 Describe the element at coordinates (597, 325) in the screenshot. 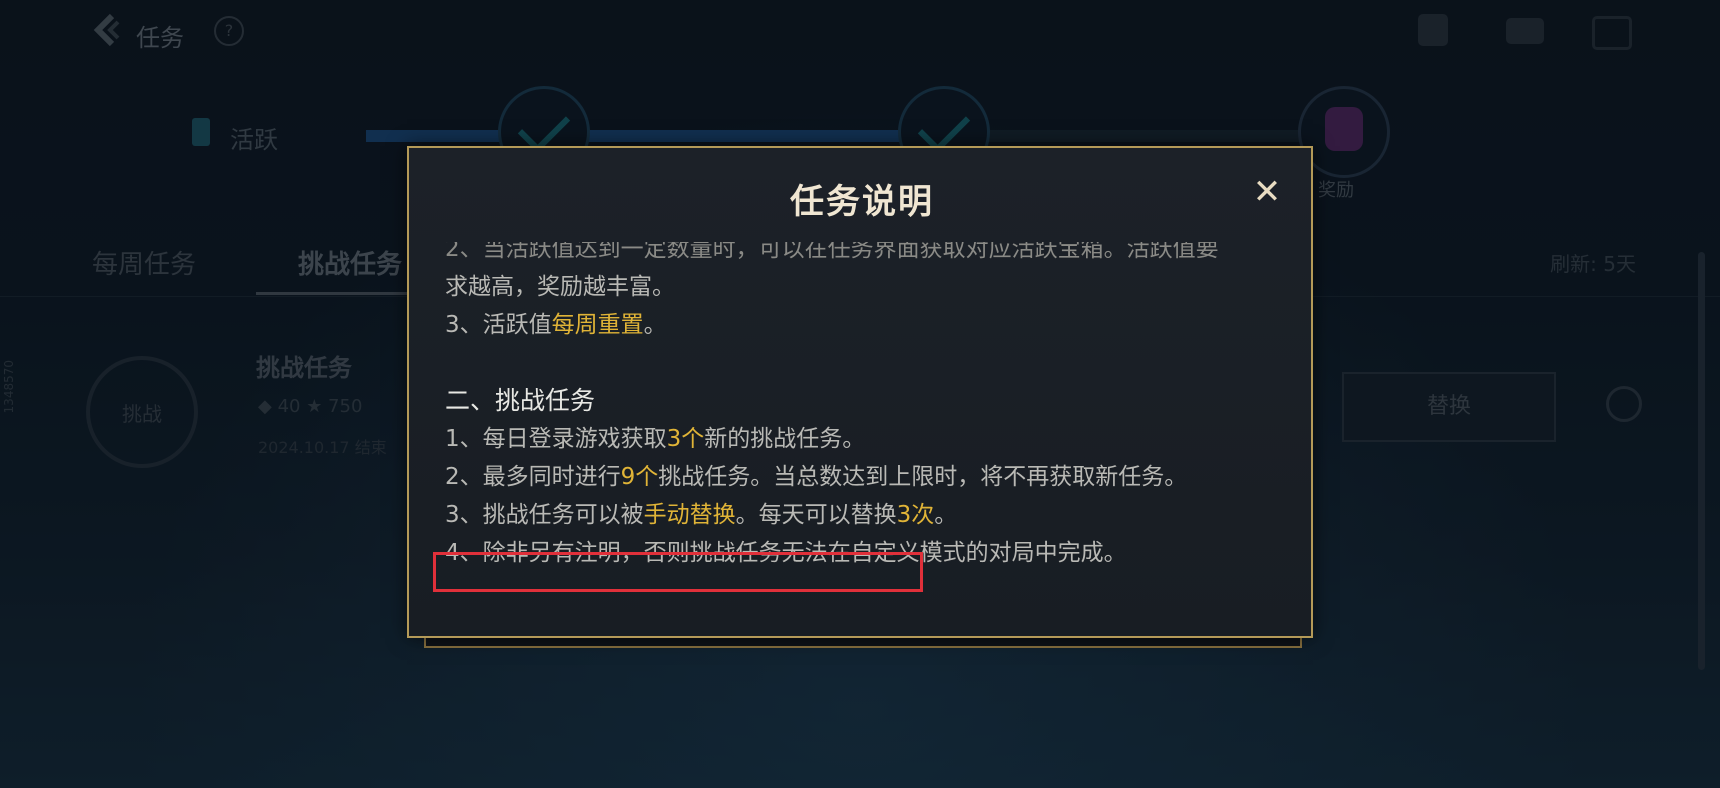

I see `highlighted-text: 每周重置` at that location.